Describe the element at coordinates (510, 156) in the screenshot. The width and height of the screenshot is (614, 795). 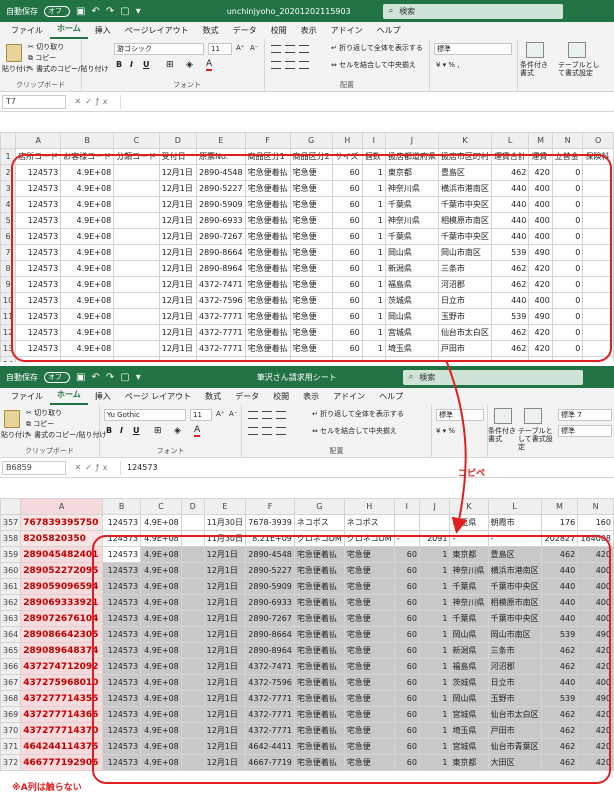
I see `header-cell: 運賃合計` at that location.